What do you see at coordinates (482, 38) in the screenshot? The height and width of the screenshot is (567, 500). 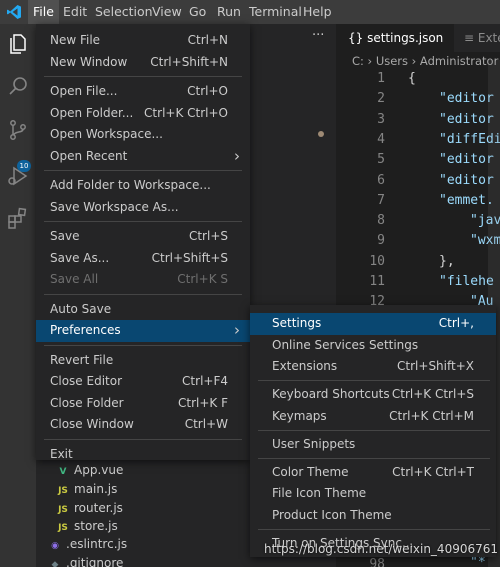 I see `tab-label: ≡ Exten` at bounding box center [482, 38].